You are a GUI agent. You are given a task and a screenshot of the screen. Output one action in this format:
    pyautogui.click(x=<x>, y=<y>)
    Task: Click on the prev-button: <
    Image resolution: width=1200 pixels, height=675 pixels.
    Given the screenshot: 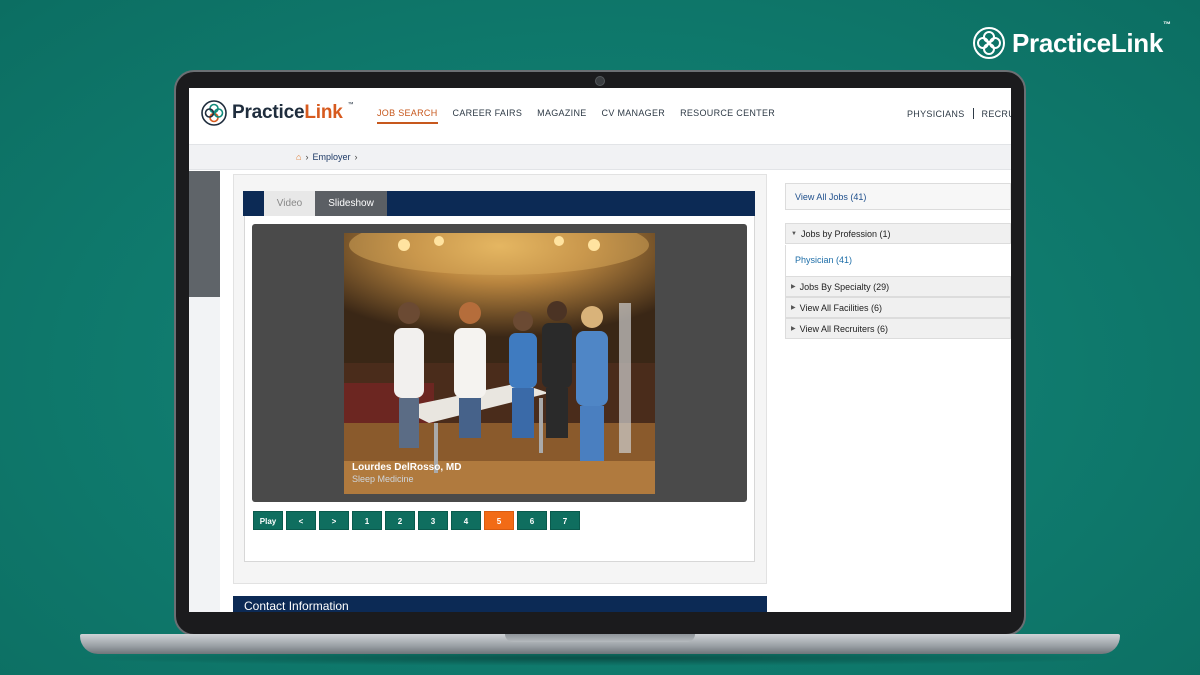 What is the action you would take?
    pyautogui.click(x=301, y=520)
    